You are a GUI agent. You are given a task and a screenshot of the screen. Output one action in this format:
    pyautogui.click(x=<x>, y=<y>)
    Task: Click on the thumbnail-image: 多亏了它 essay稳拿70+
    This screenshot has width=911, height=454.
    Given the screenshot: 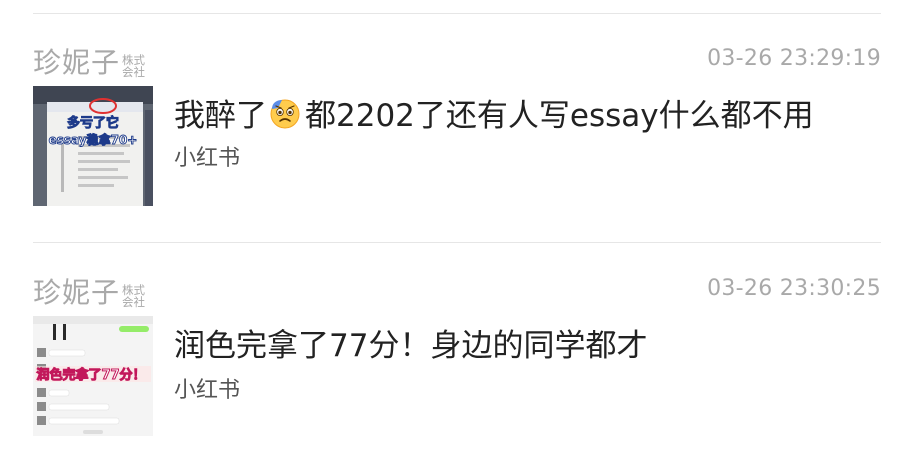 What is the action you would take?
    pyautogui.click(x=93, y=146)
    